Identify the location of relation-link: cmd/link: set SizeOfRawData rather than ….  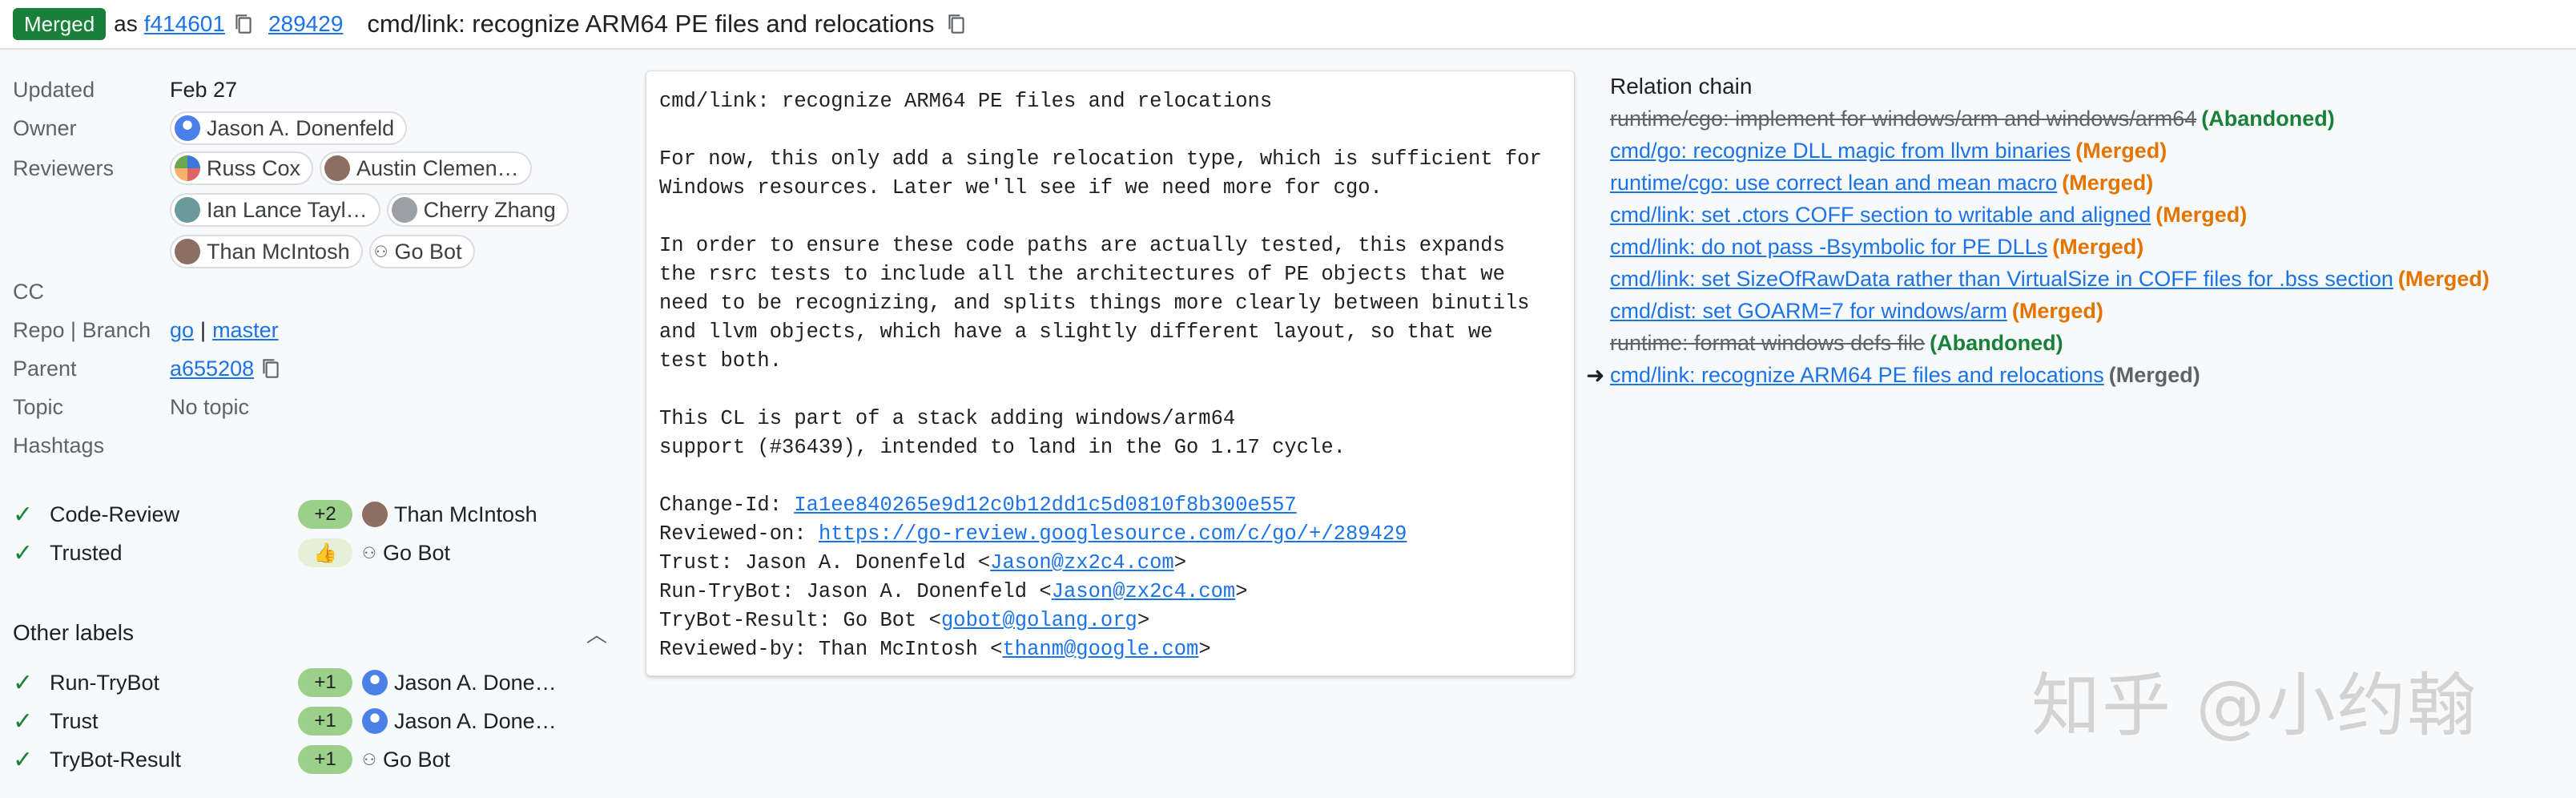
(2001, 279).